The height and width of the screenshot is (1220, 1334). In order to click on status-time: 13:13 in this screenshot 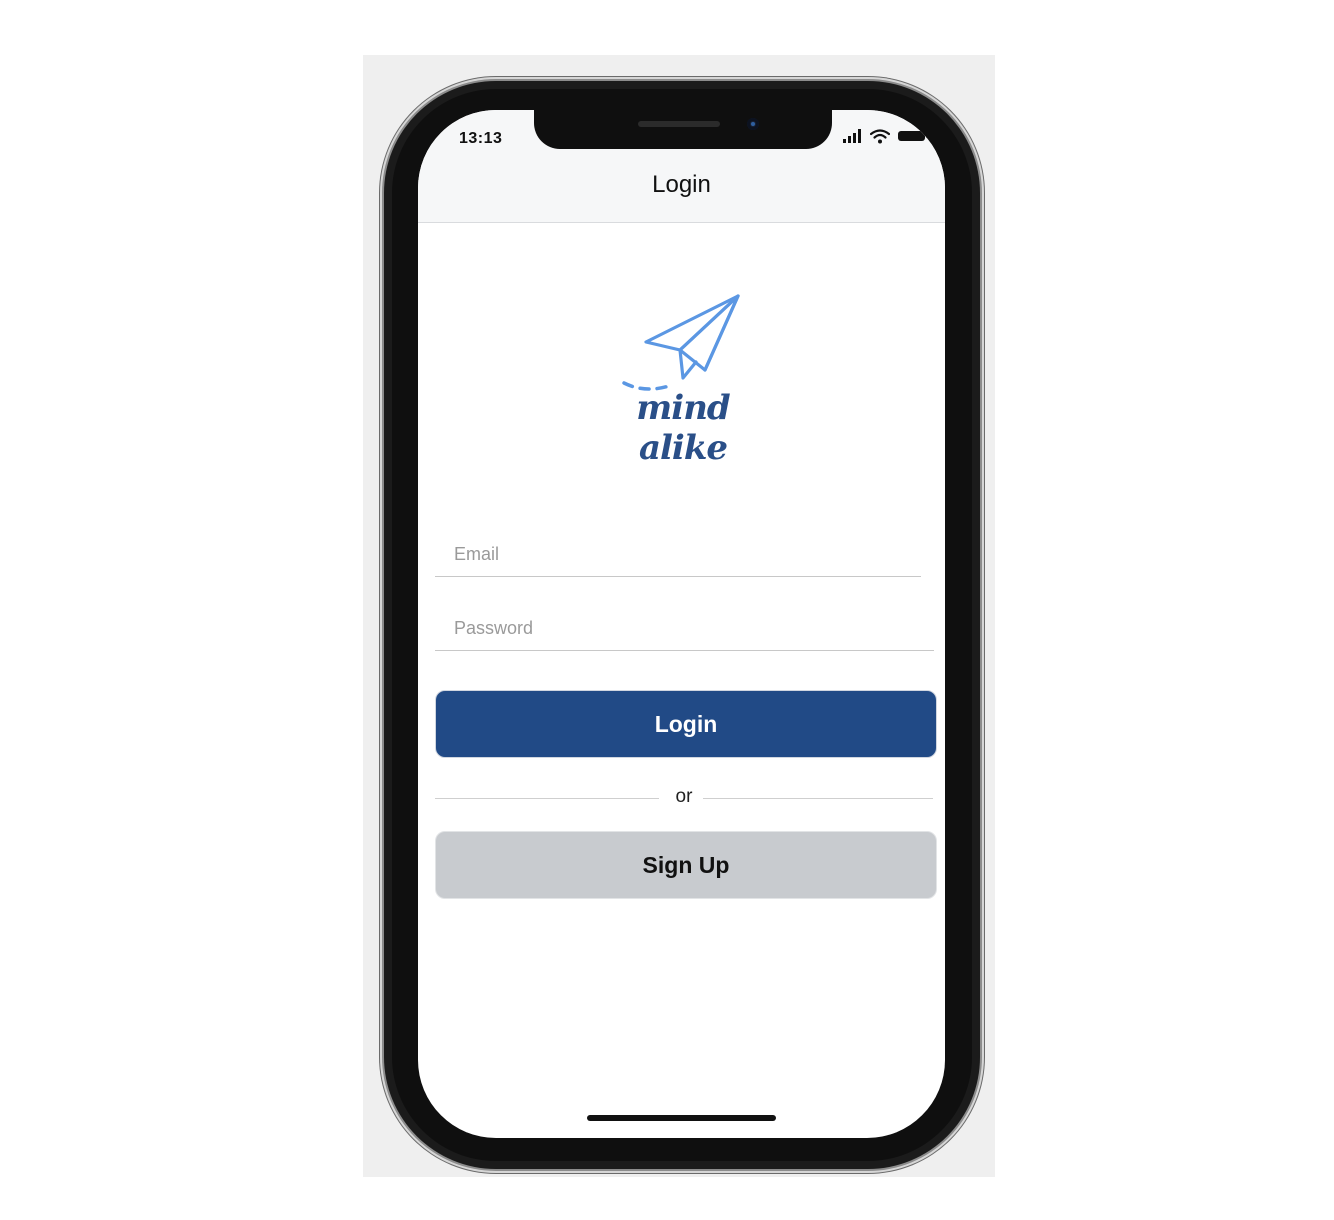, I will do `click(481, 138)`.